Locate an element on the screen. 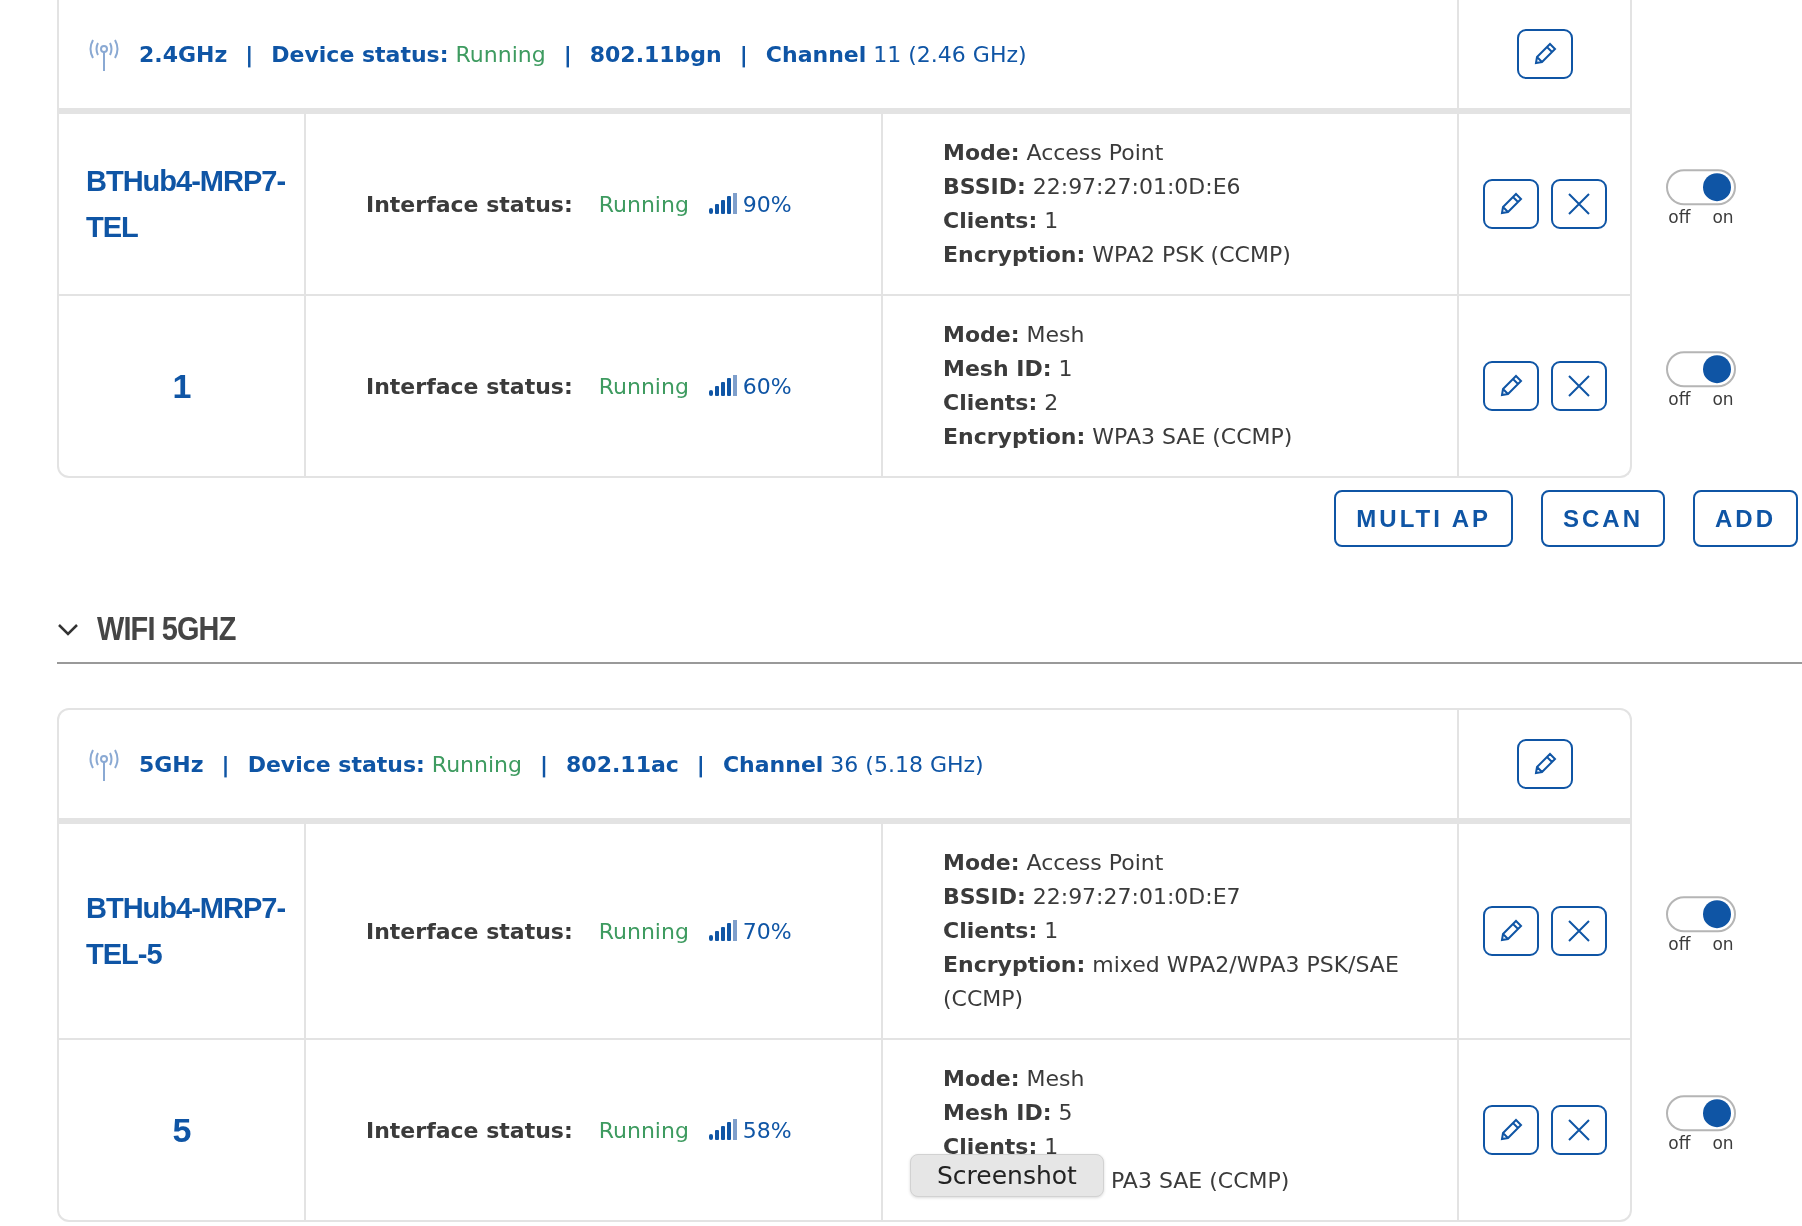 Image resolution: width=1802 pixels, height=1226 pixels. band-label: 5GHz is located at coordinates (171, 764).